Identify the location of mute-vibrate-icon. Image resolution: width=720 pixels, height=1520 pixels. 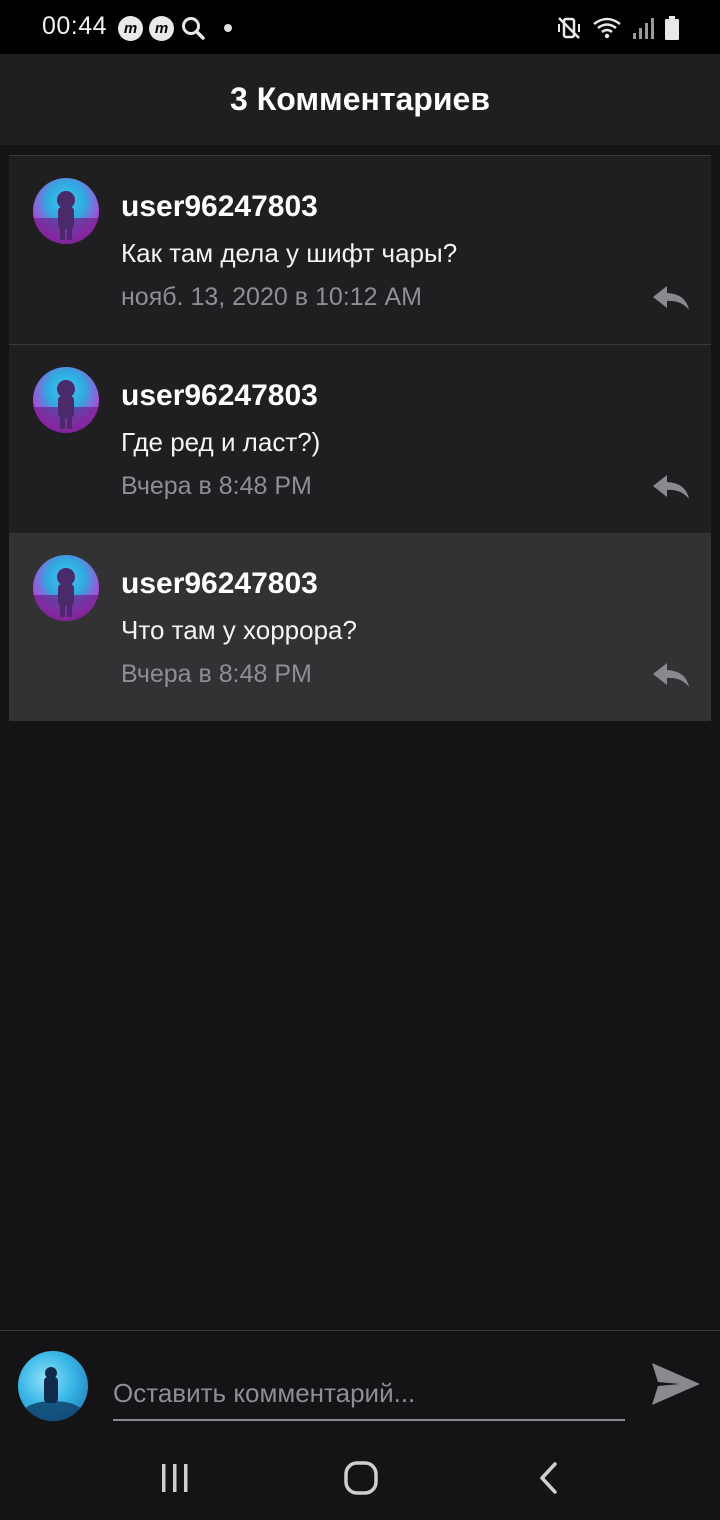
(569, 28).